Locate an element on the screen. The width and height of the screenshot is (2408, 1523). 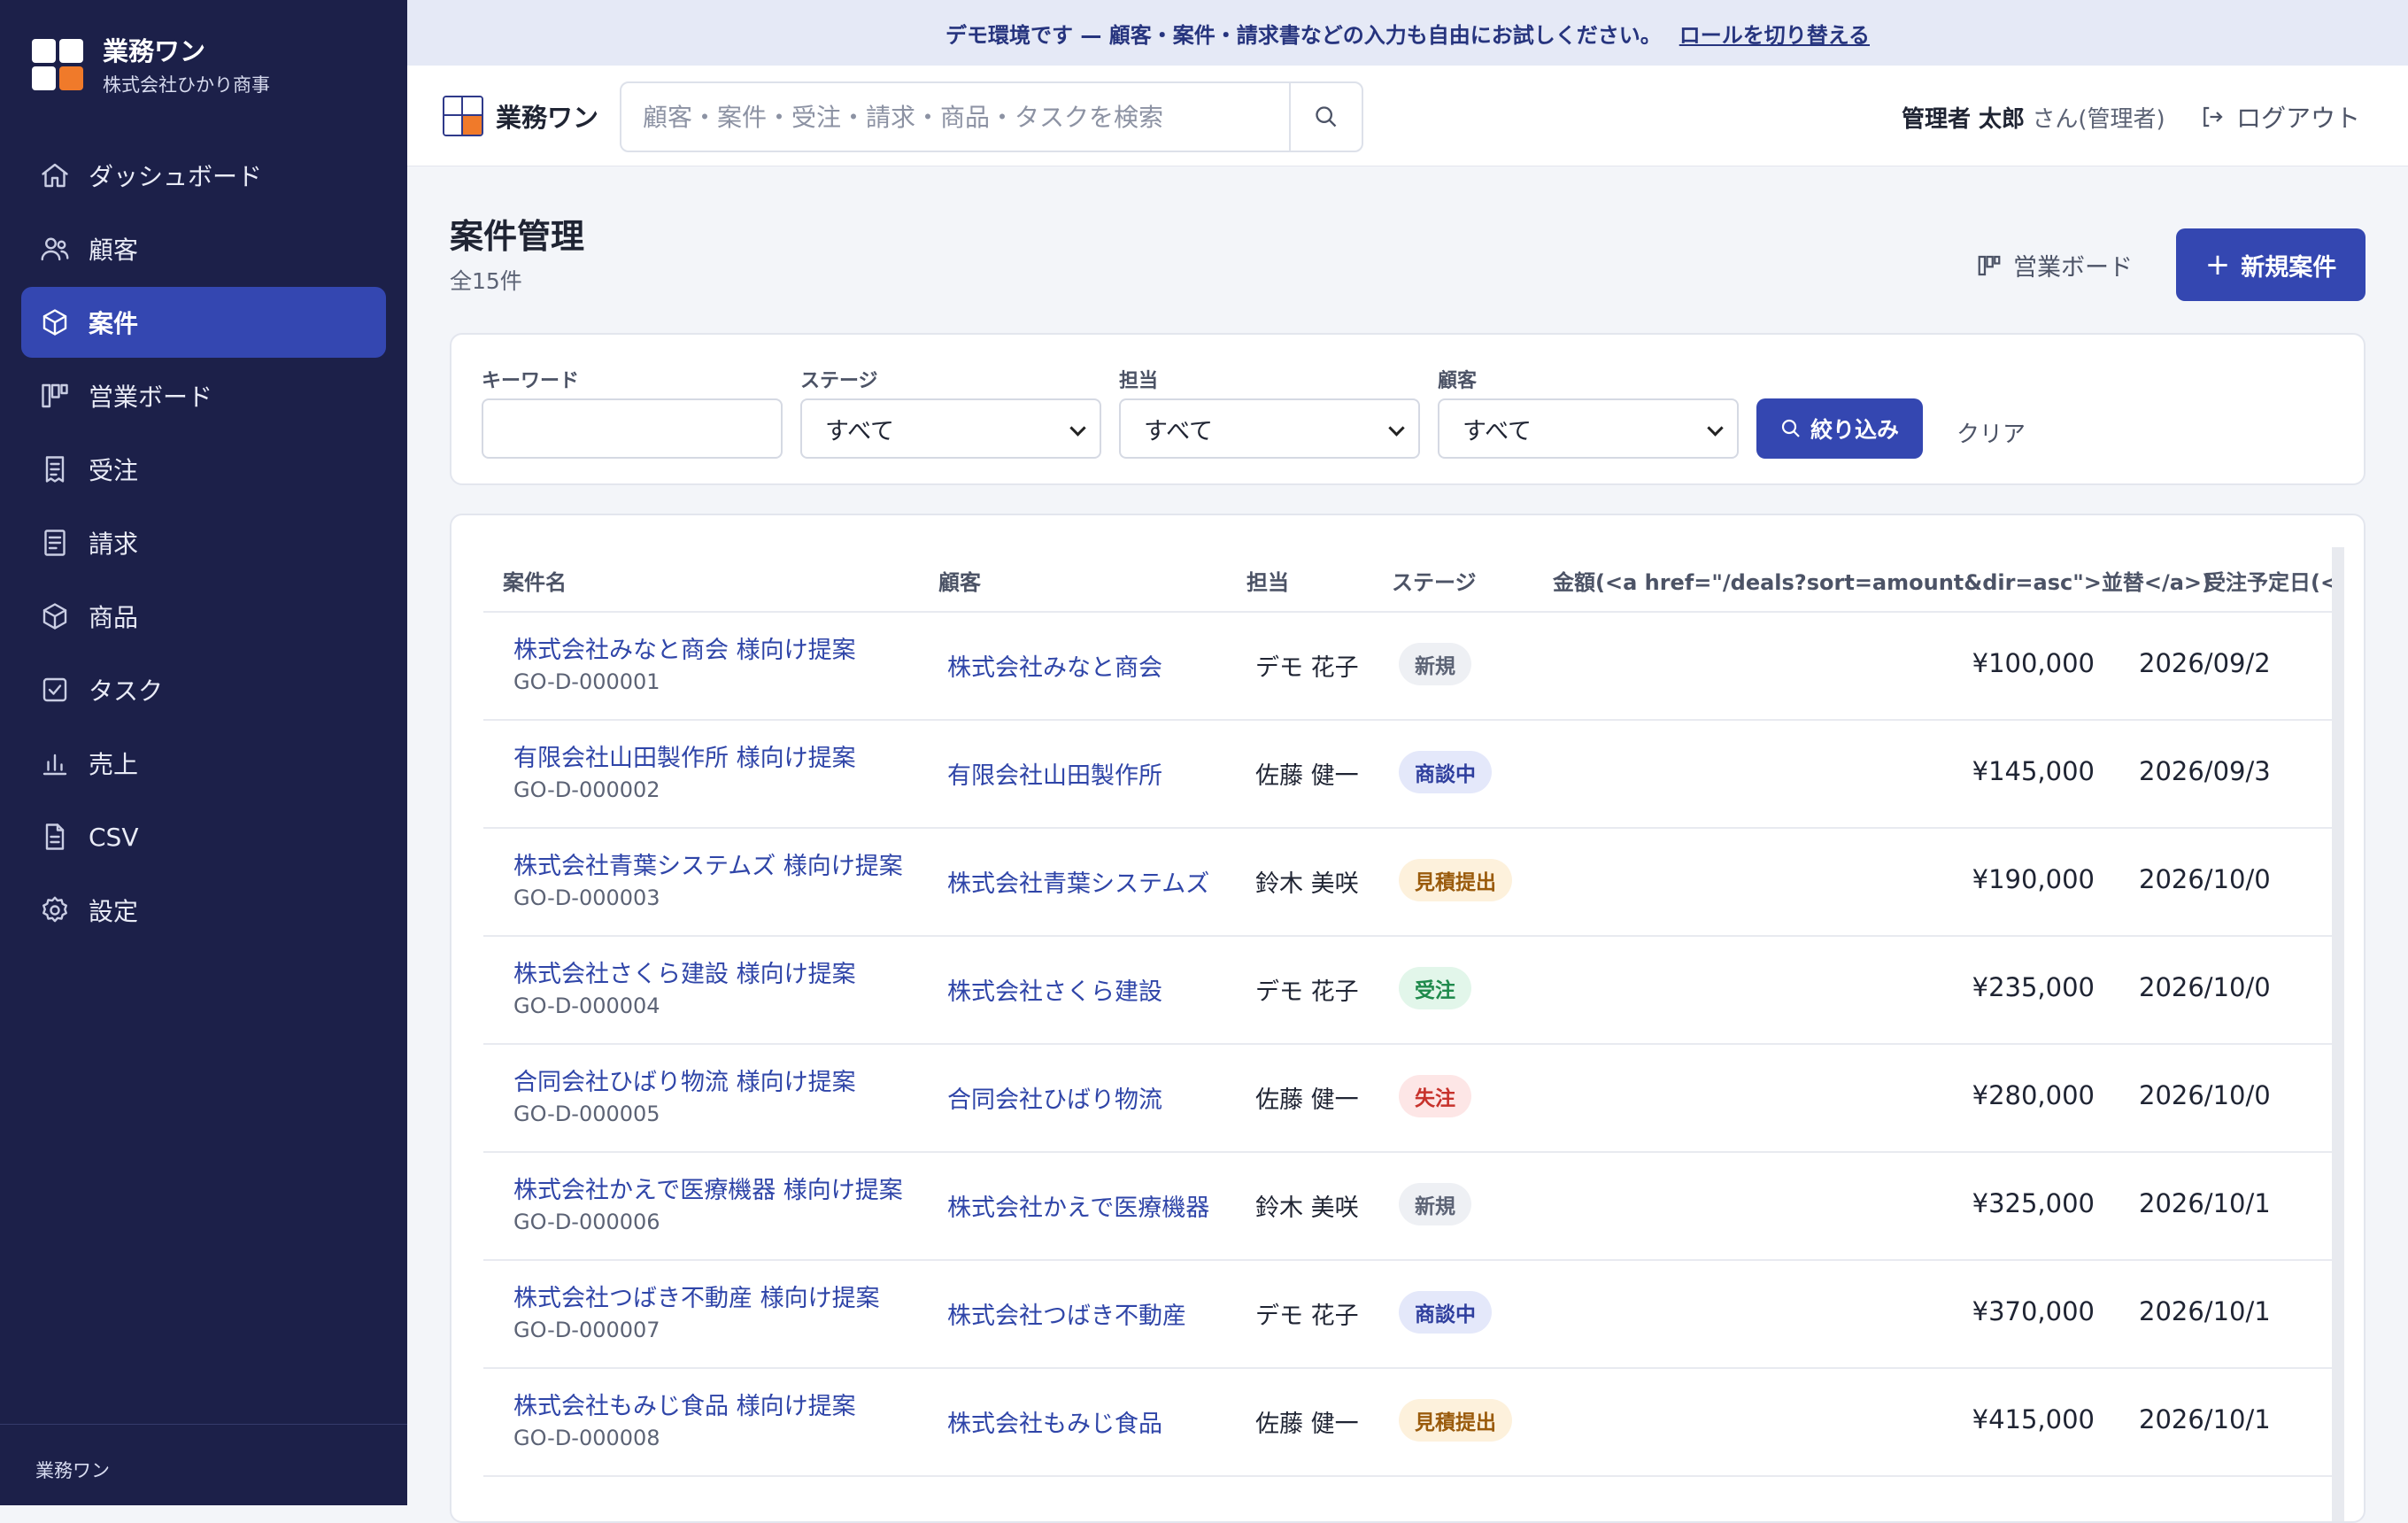
sidebar-item-label: 請求 is located at coordinates (114, 544).